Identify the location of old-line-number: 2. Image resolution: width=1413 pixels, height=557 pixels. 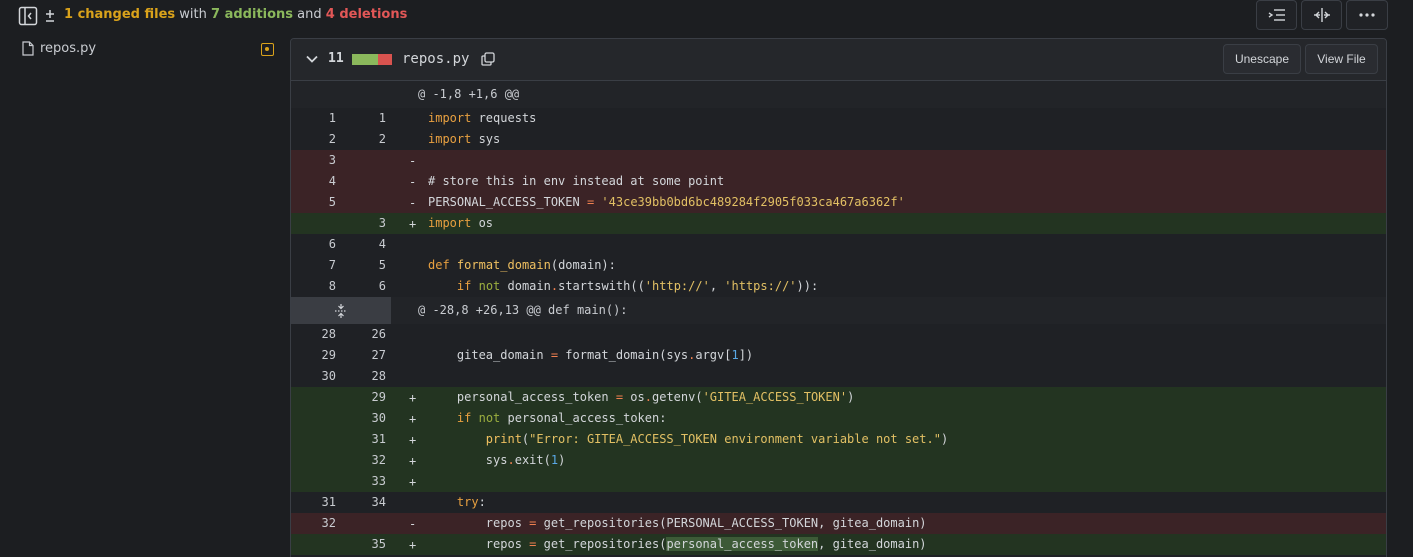
(313, 139).